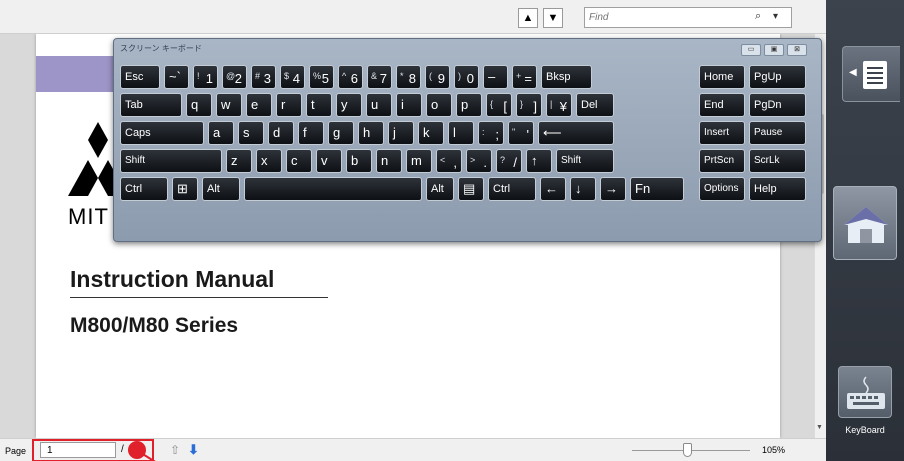 Image resolution: width=904 pixels, height=461 pixels. I want to click on key-left: ←, so click(553, 189).